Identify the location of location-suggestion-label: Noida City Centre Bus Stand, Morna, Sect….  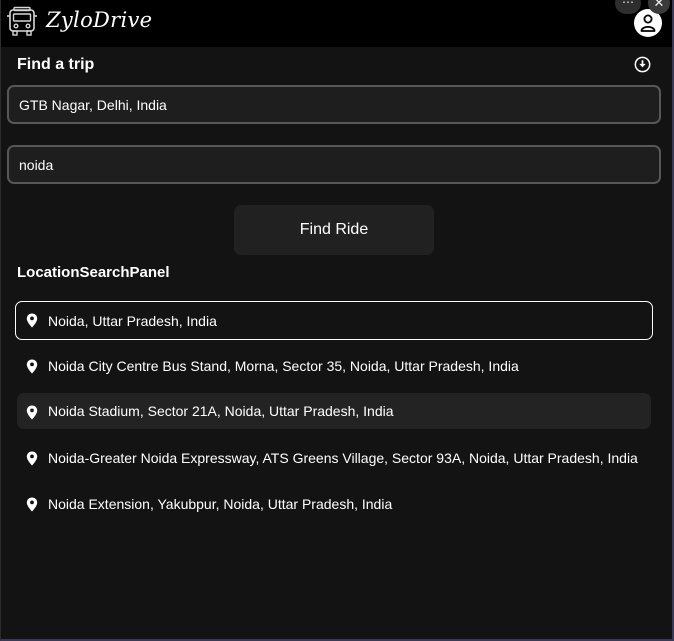
(283, 366).